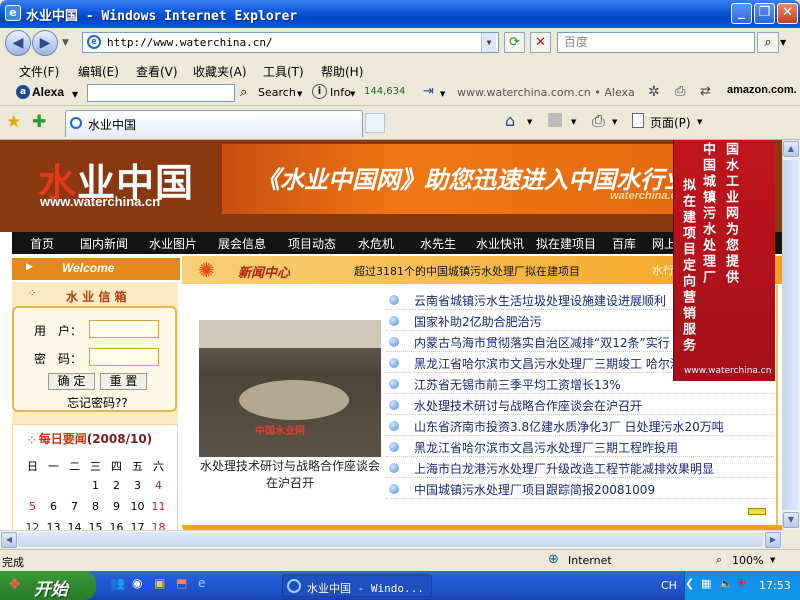  I want to click on menu-file: 文件(F), so click(39, 71).